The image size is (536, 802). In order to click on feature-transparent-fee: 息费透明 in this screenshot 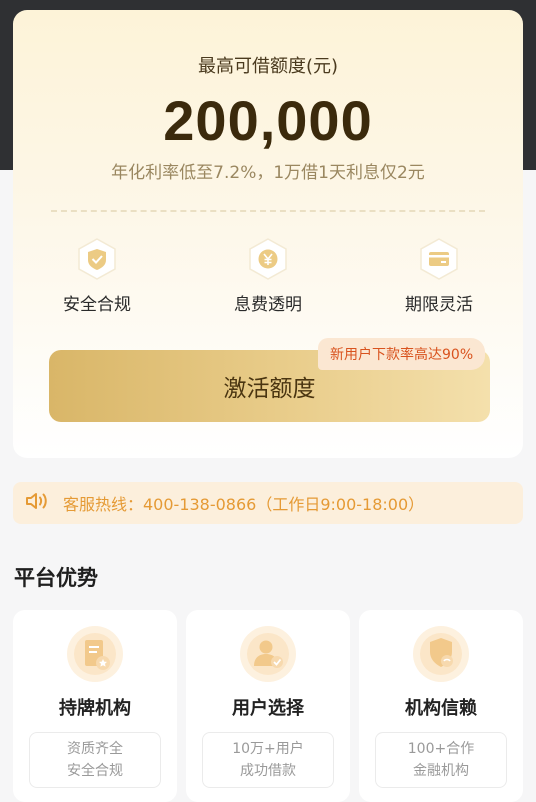, I will do `click(268, 276)`.